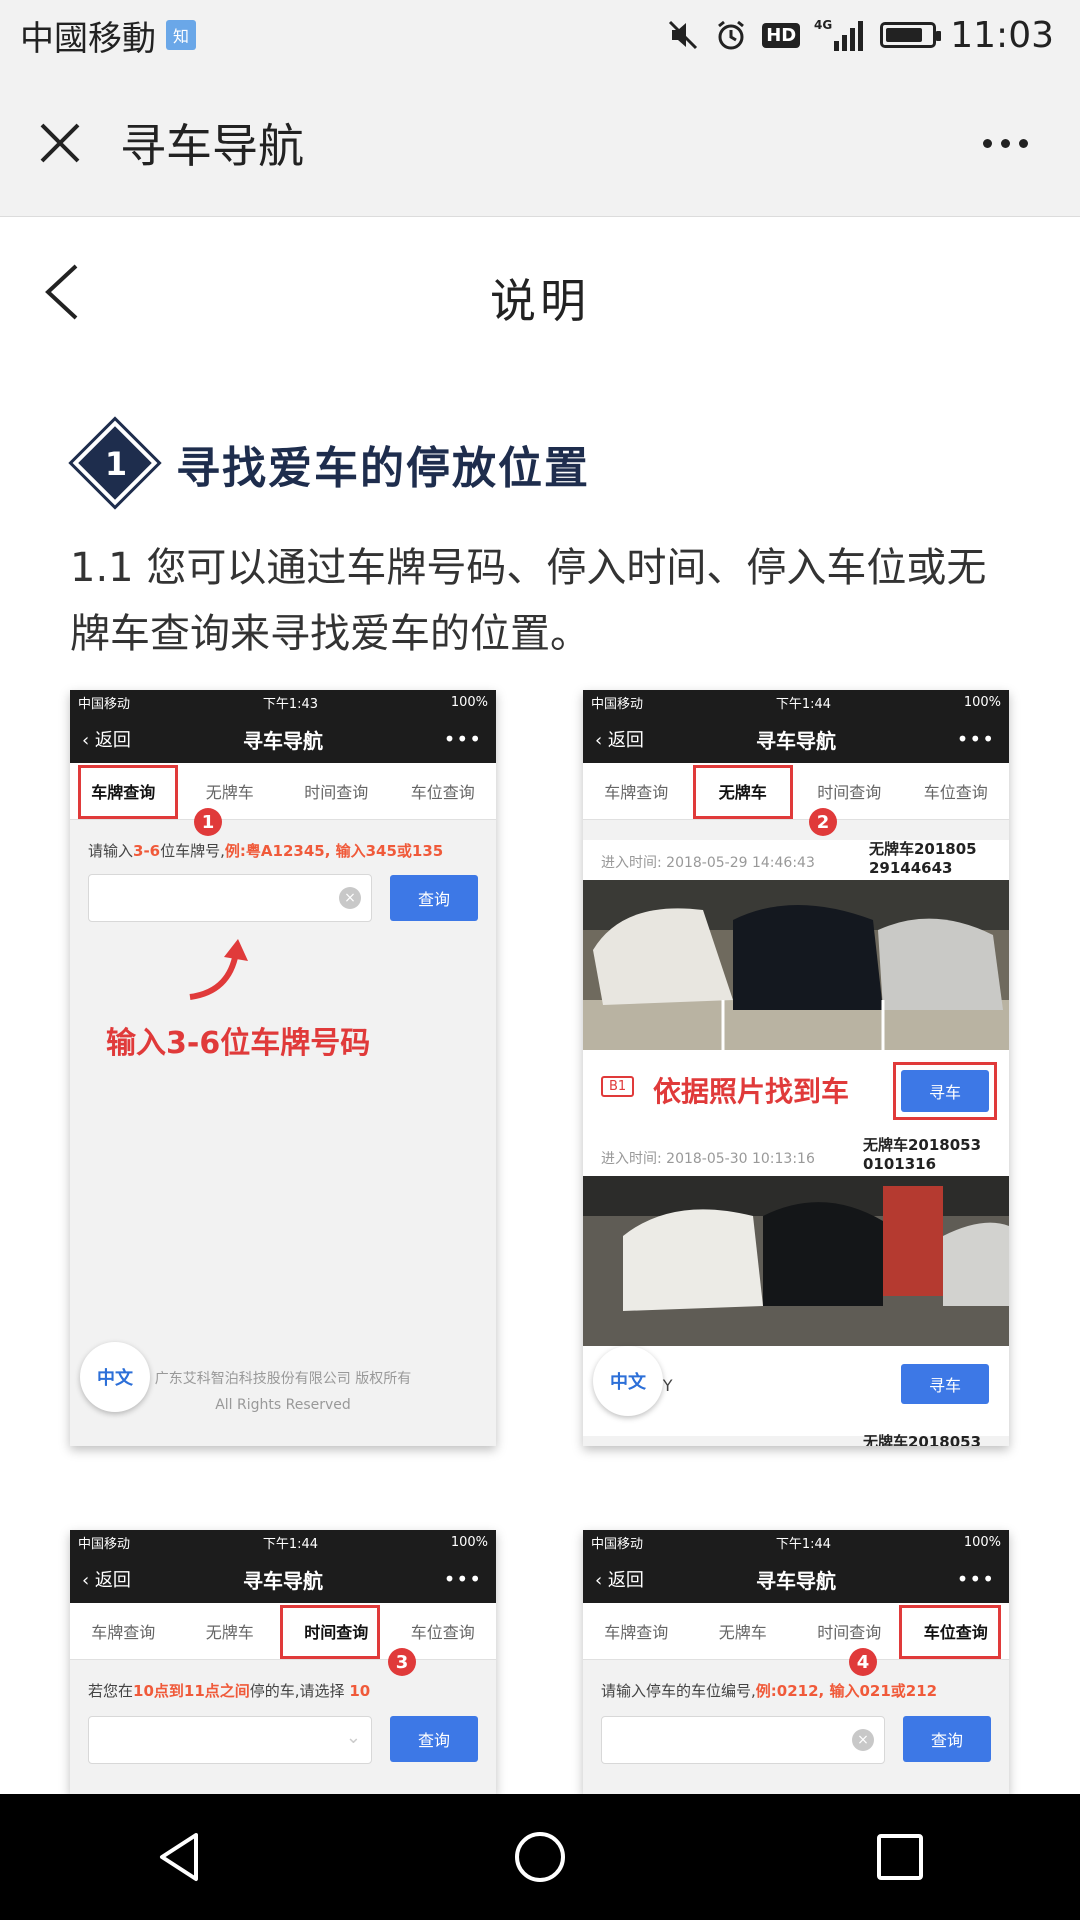 The image size is (1080, 1920). I want to click on mute-icon, so click(683, 35).